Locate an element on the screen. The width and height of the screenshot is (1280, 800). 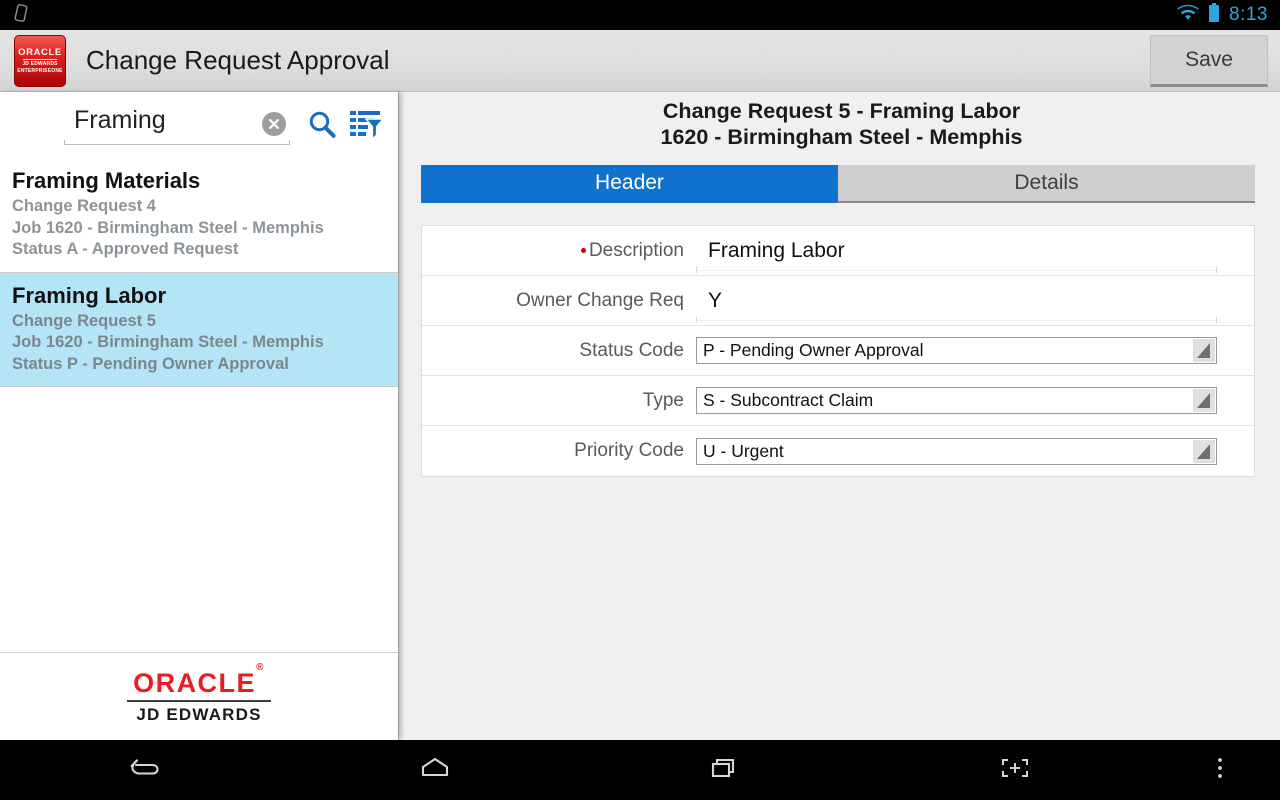
label-description-text: Description is located at coordinates (636, 250).